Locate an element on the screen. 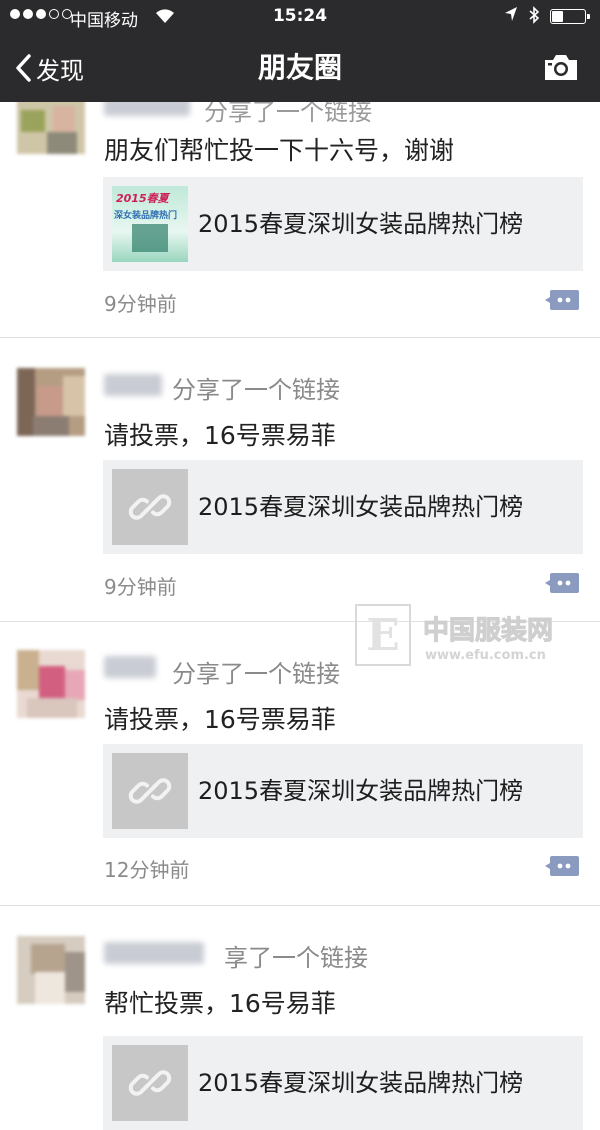 The image size is (600, 1130). page-title: 朋友圈 is located at coordinates (299, 67).